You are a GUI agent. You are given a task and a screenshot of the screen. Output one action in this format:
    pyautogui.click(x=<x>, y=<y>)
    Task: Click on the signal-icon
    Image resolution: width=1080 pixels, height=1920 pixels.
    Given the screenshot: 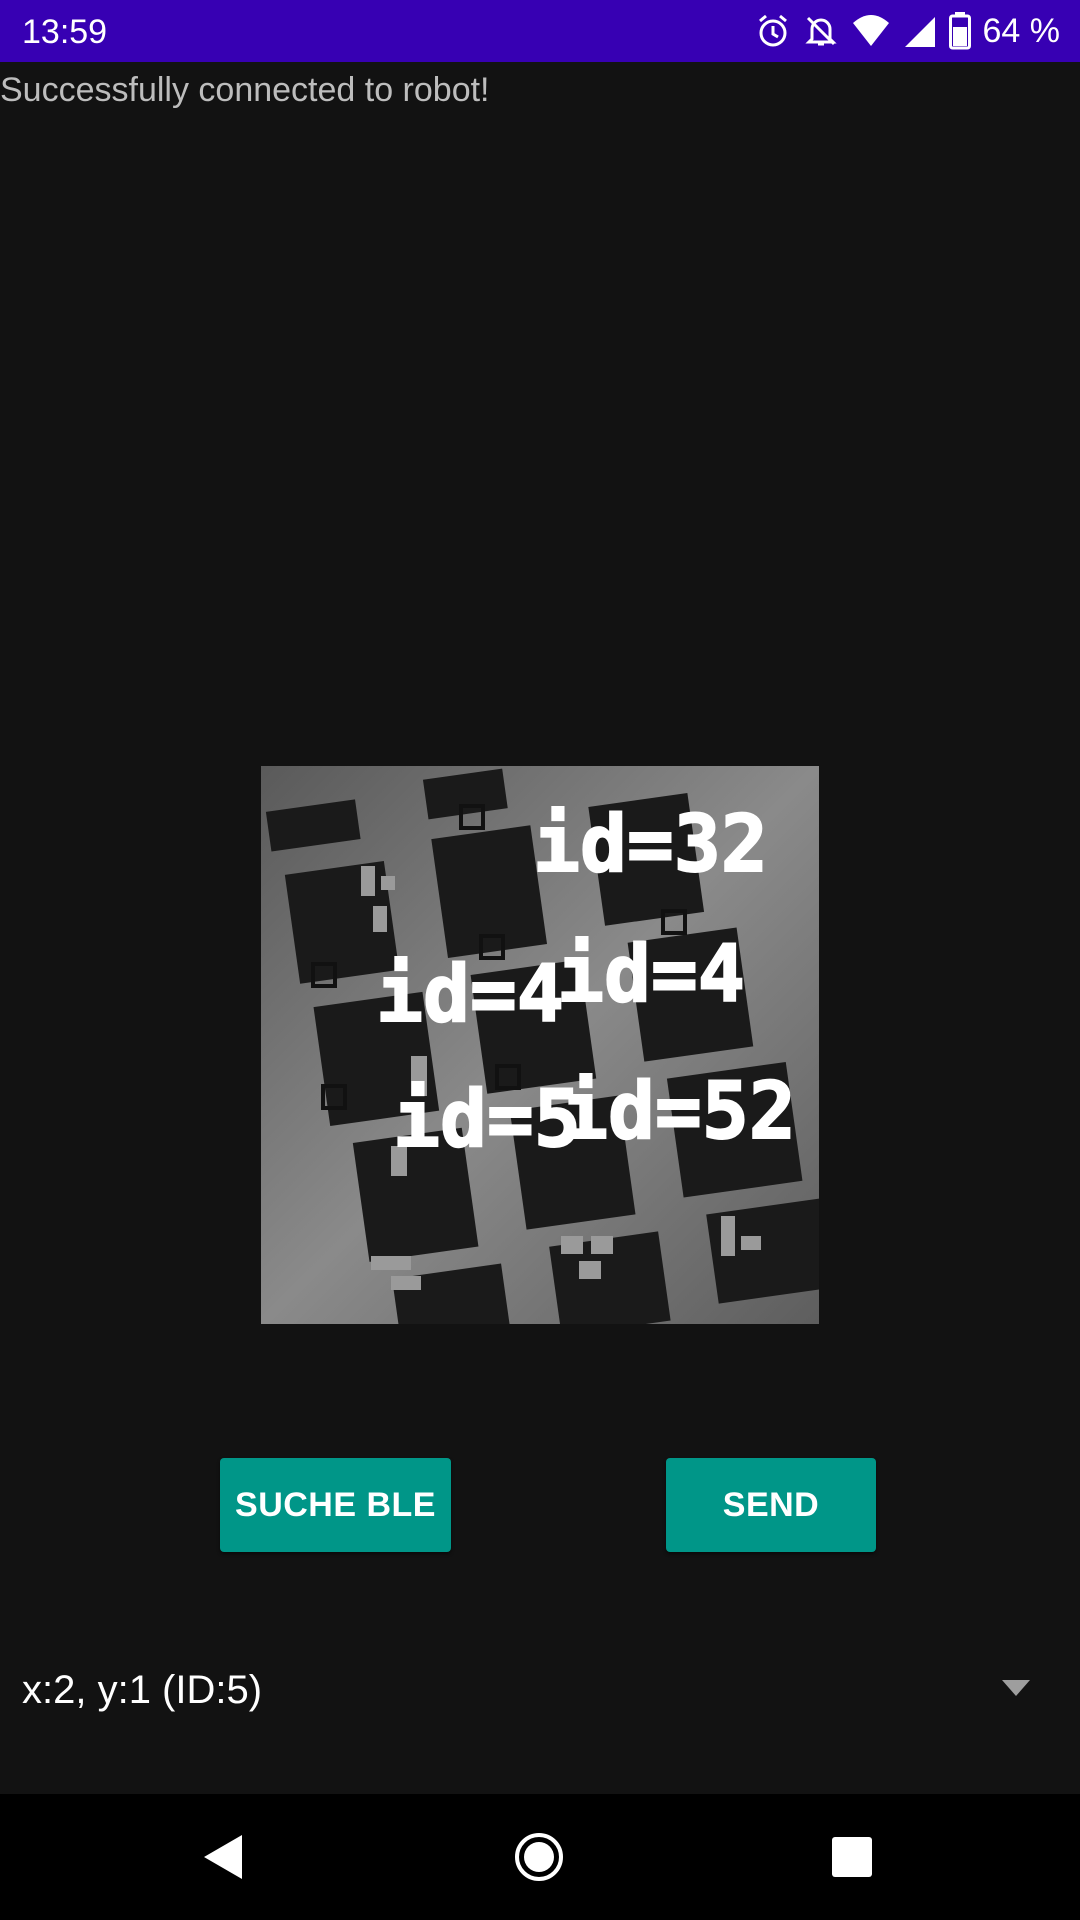 What is the action you would take?
    pyautogui.click(x=920, y=31)
    